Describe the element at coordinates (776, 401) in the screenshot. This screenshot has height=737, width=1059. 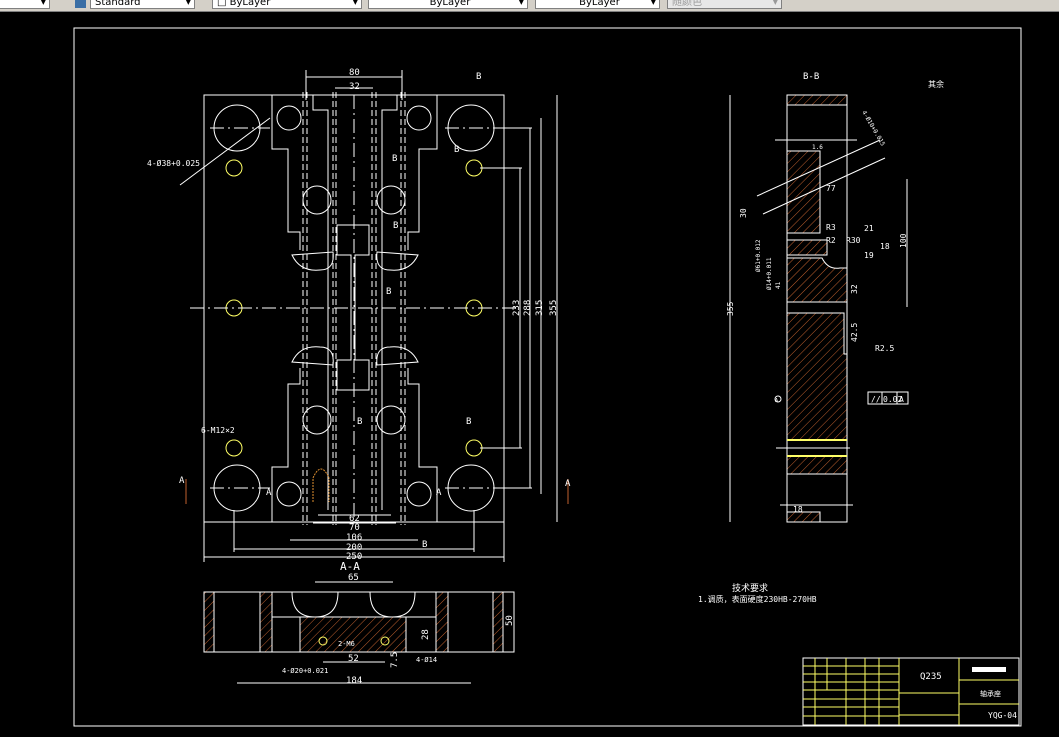
I see `datum-label: A` at that location.